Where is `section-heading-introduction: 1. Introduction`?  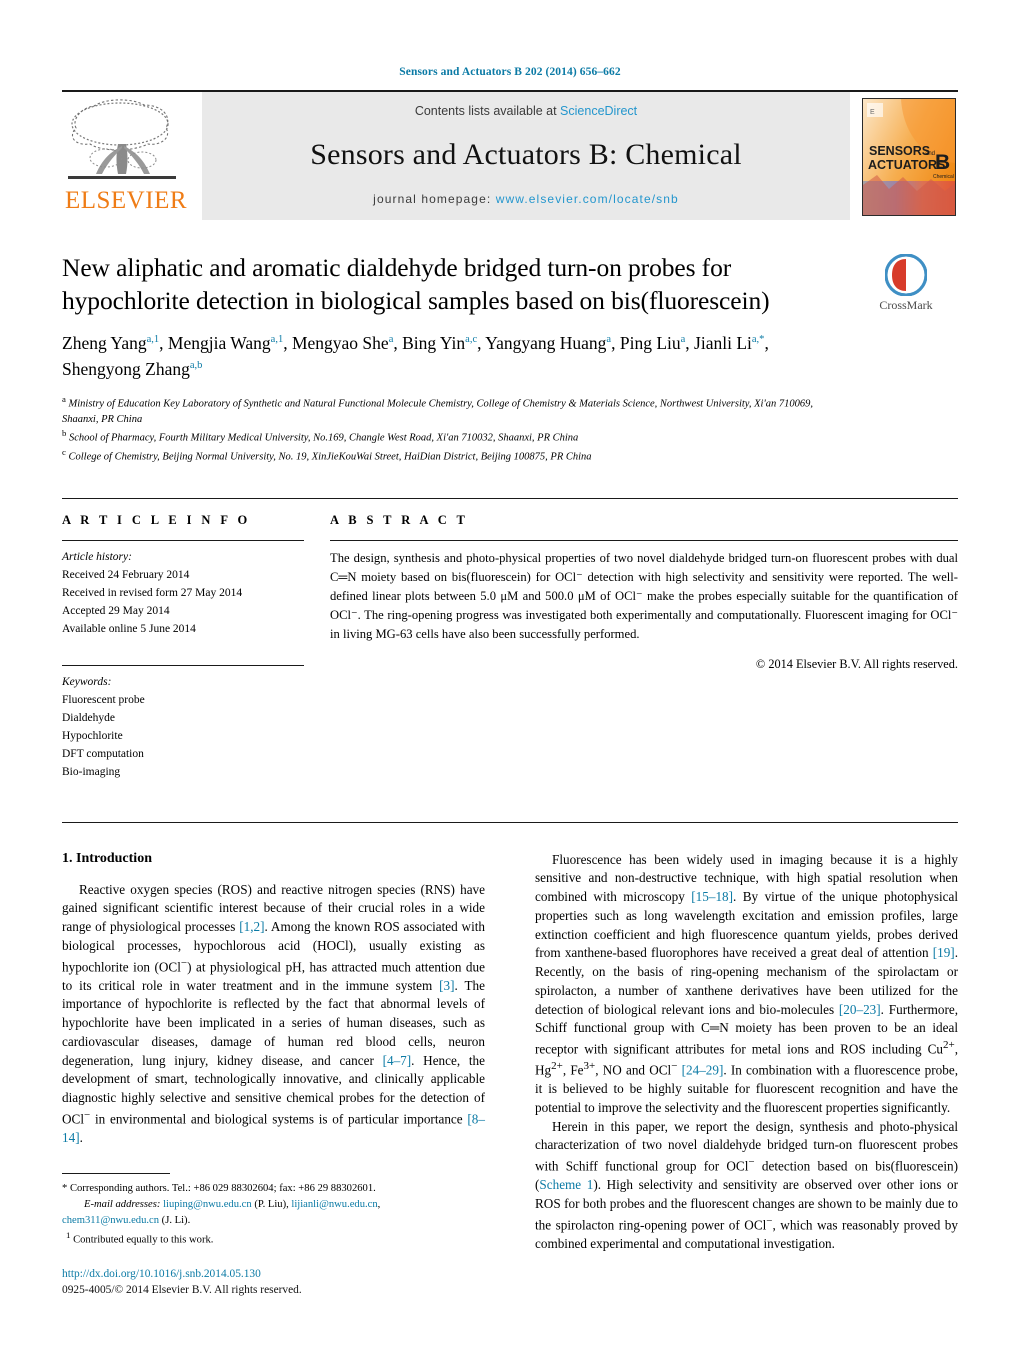 section-heading-introduction: 1. Introduction is located at coordinates (107, 858).